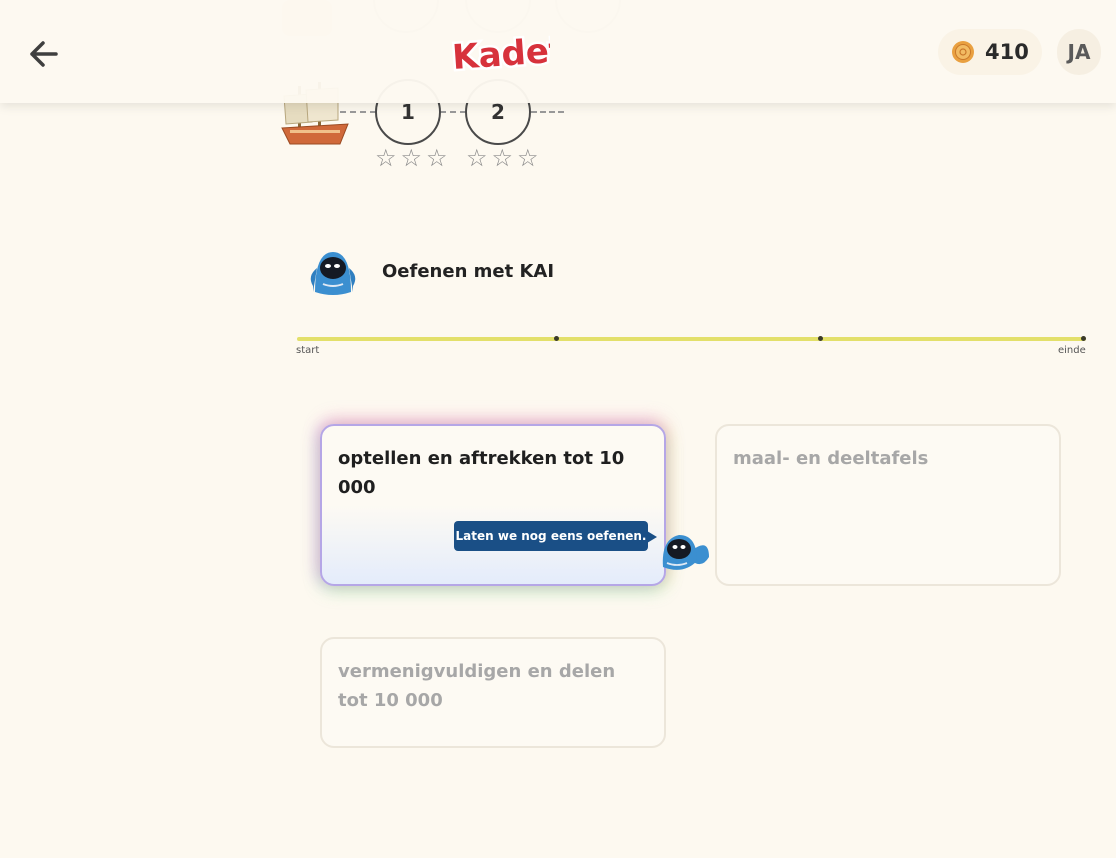 The width and height of the screenshot is (1116, 858). Describe the element at coordinates (963, 52) in the screenshot. I see `coin-icon` at that location.